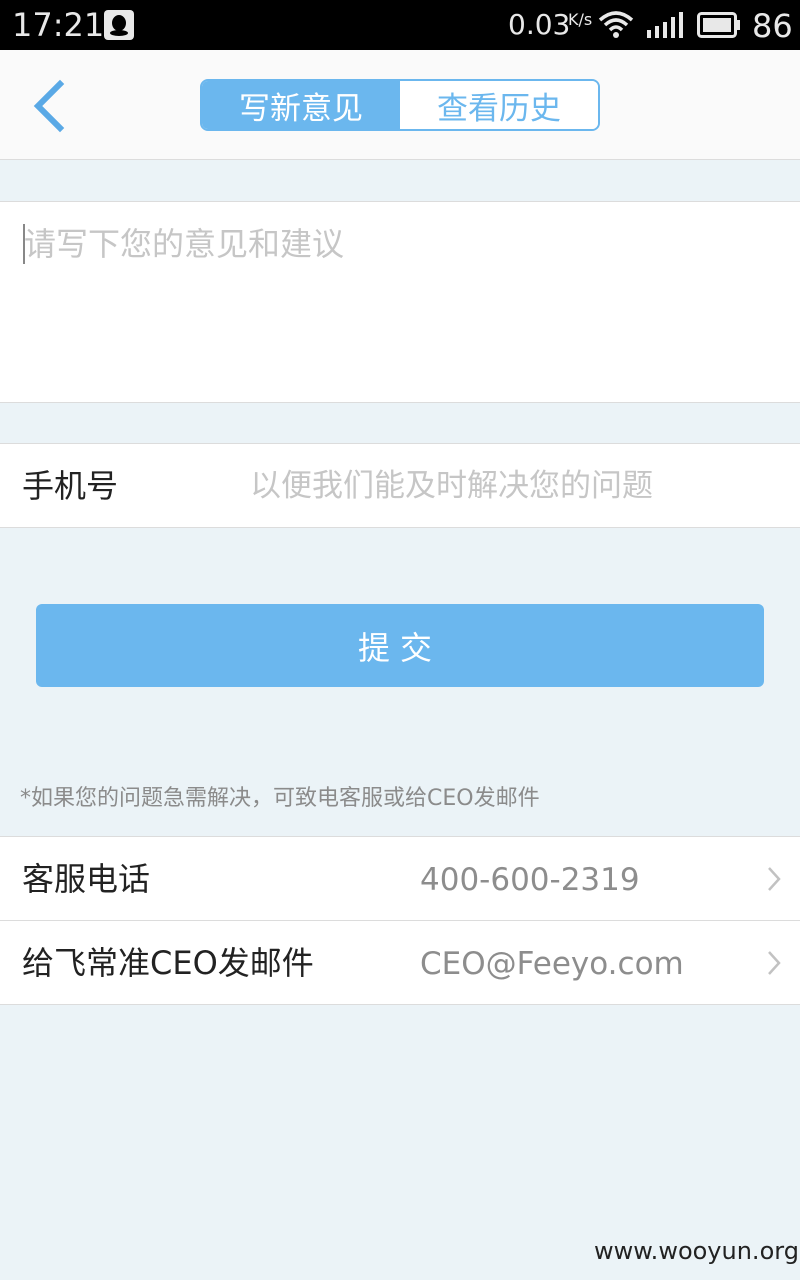 The image size is (800, 1280). Describe the element at coordinates (552, 964) in the screenshot. I see `contact-value: CEO@Feeyo.com` at that location.